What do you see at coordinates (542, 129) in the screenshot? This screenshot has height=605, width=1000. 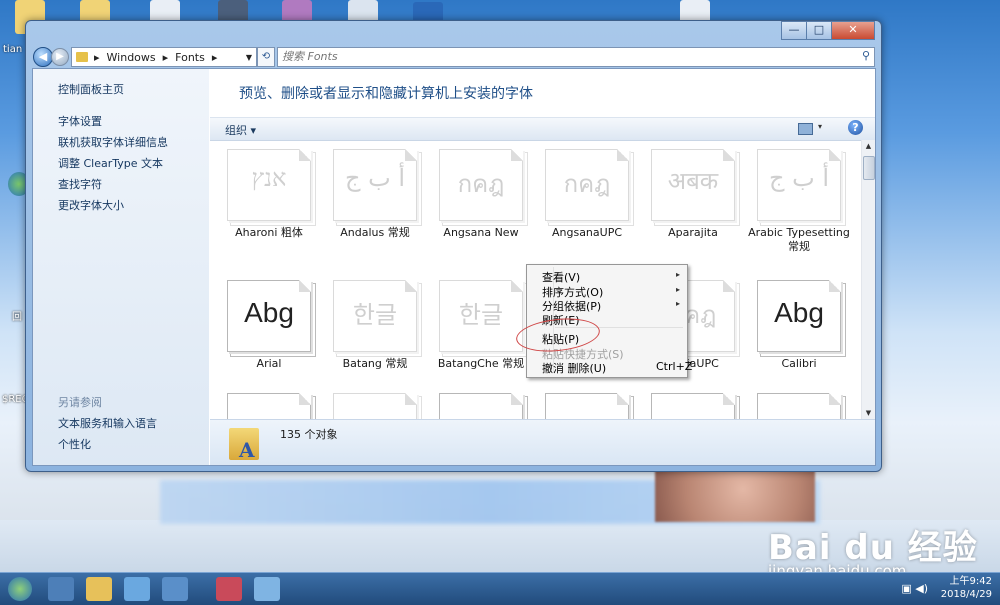 I see `command-bar: 组织 ▾ ▾ ?` at bounding box center [542, 129].